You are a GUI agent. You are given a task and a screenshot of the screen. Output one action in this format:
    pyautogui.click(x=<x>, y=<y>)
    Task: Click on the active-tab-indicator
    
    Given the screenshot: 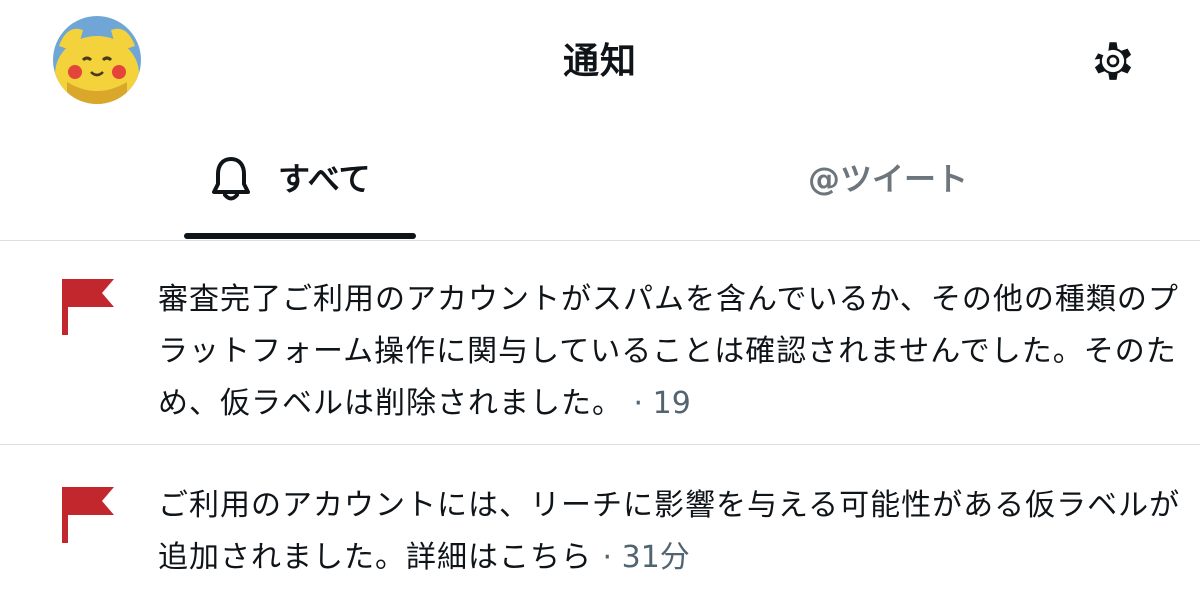 What is the action you would take?
    pyautogui.click(x=300, y=236)
    